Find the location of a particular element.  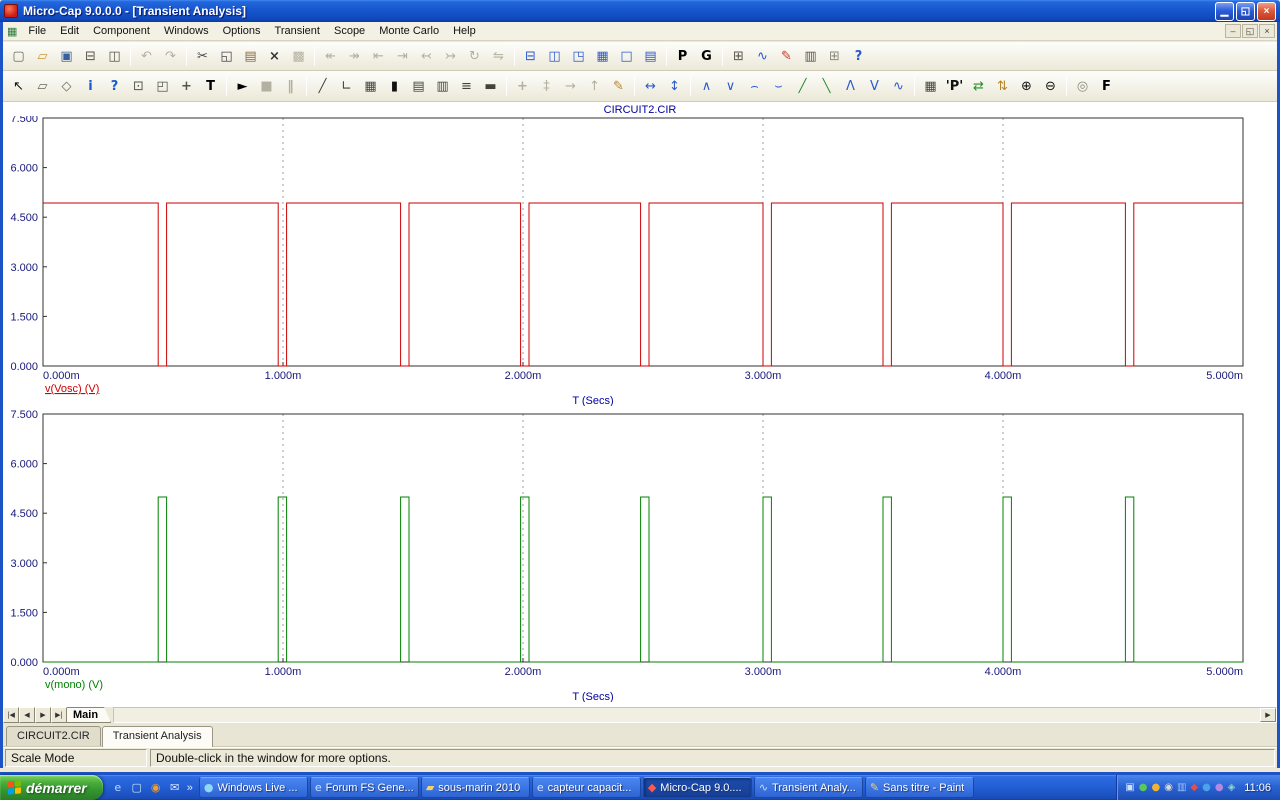

start-button: démarrer is located at coordinates (51, 787).